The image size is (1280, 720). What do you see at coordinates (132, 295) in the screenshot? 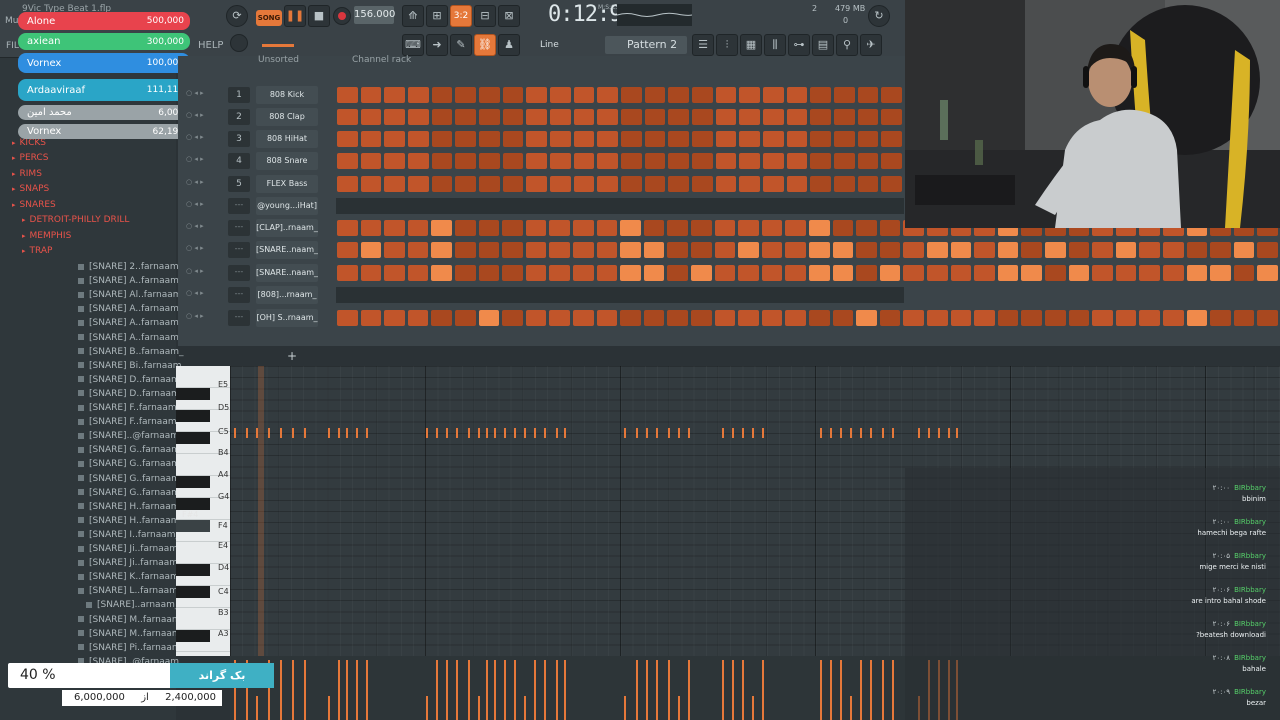
I see `browser-file: [SNARE] Al..farnaam_` at bounding box center [132, 295].